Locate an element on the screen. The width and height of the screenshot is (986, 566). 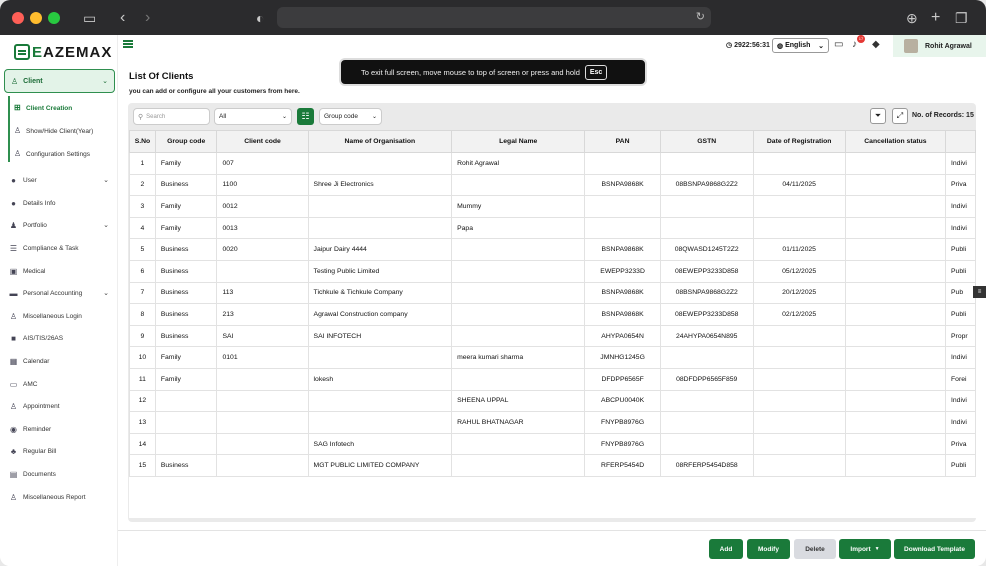
delete-button: Delete is located at coordinates (815, 549).